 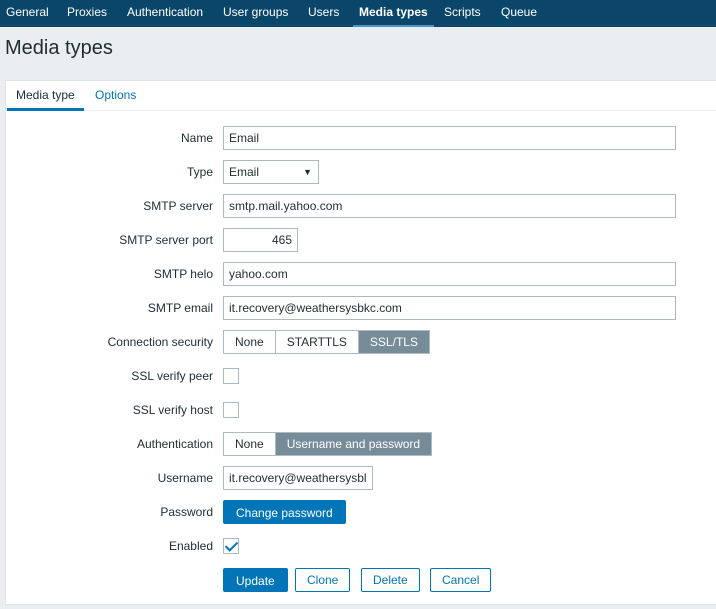 What do you see at coordinates (115, 96) in the screenshot?
I see `tab-options: Options` at bounding box center [115, 96].